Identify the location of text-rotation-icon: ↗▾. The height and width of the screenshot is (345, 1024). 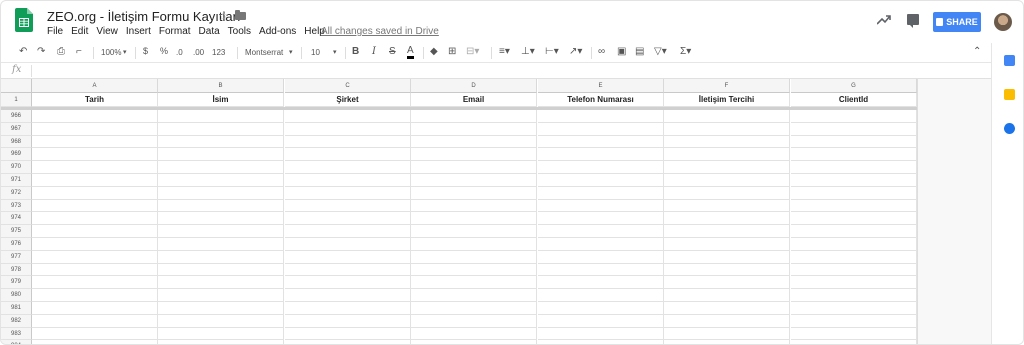
(575, 51).